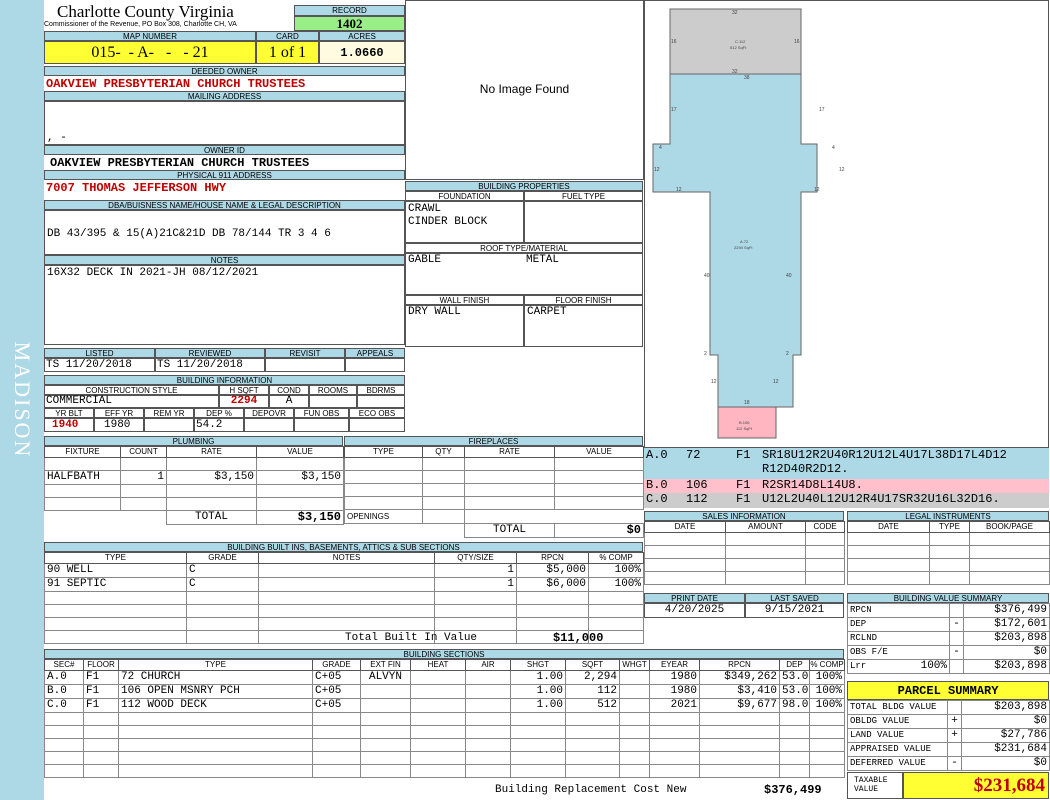 This screenshot has height=800, width=1050. What do you see at coordinates (884, 455) in the screenshot?
I see `traverse-line: SR18U12R2U40R12U12L4U17L38D17L4D12` at bounding box center [884, 455].